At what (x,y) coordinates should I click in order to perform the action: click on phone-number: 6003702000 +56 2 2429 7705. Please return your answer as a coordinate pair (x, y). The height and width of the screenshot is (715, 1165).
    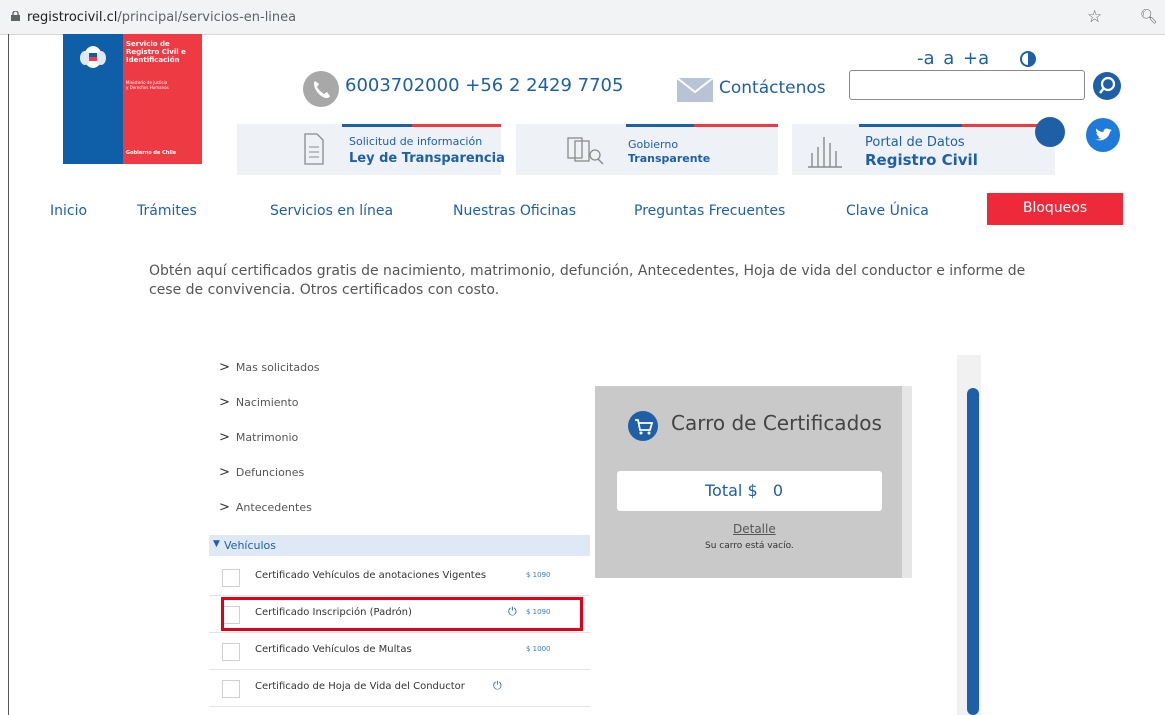
    Looking at the image, I should click on (484, 85).